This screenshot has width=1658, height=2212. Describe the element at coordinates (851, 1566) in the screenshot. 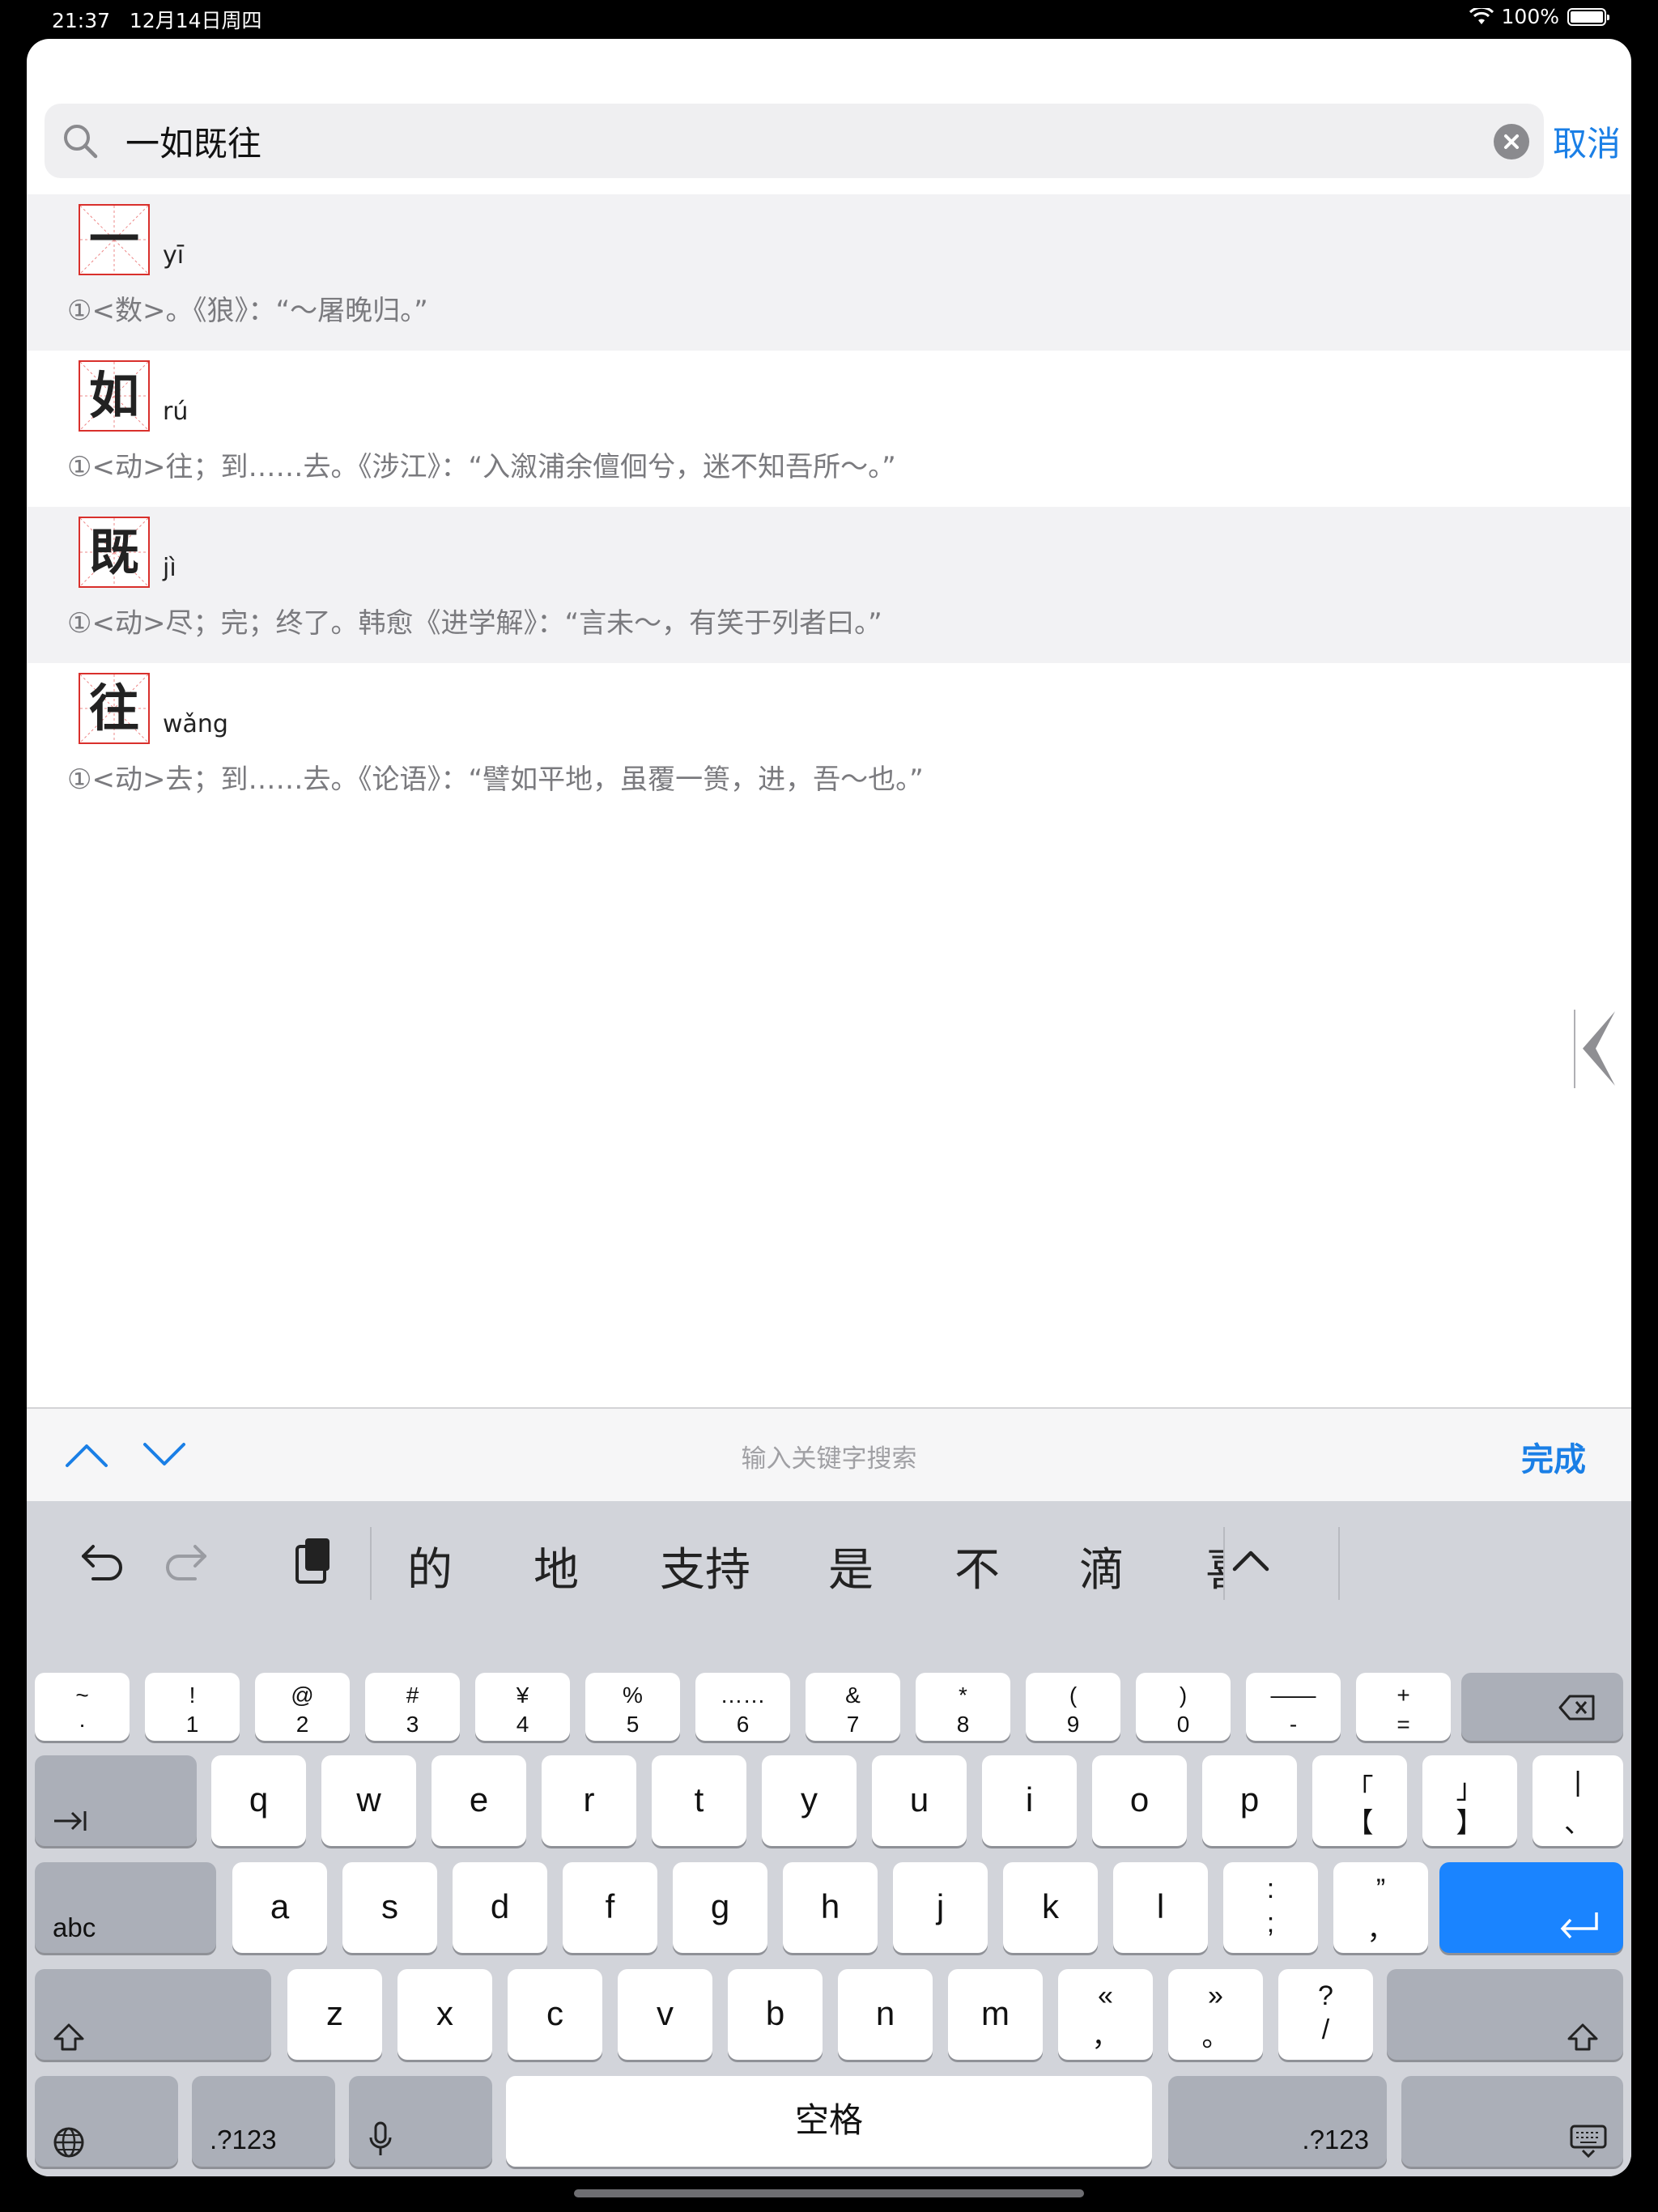

I see `suggestion-item: 是` at that location.